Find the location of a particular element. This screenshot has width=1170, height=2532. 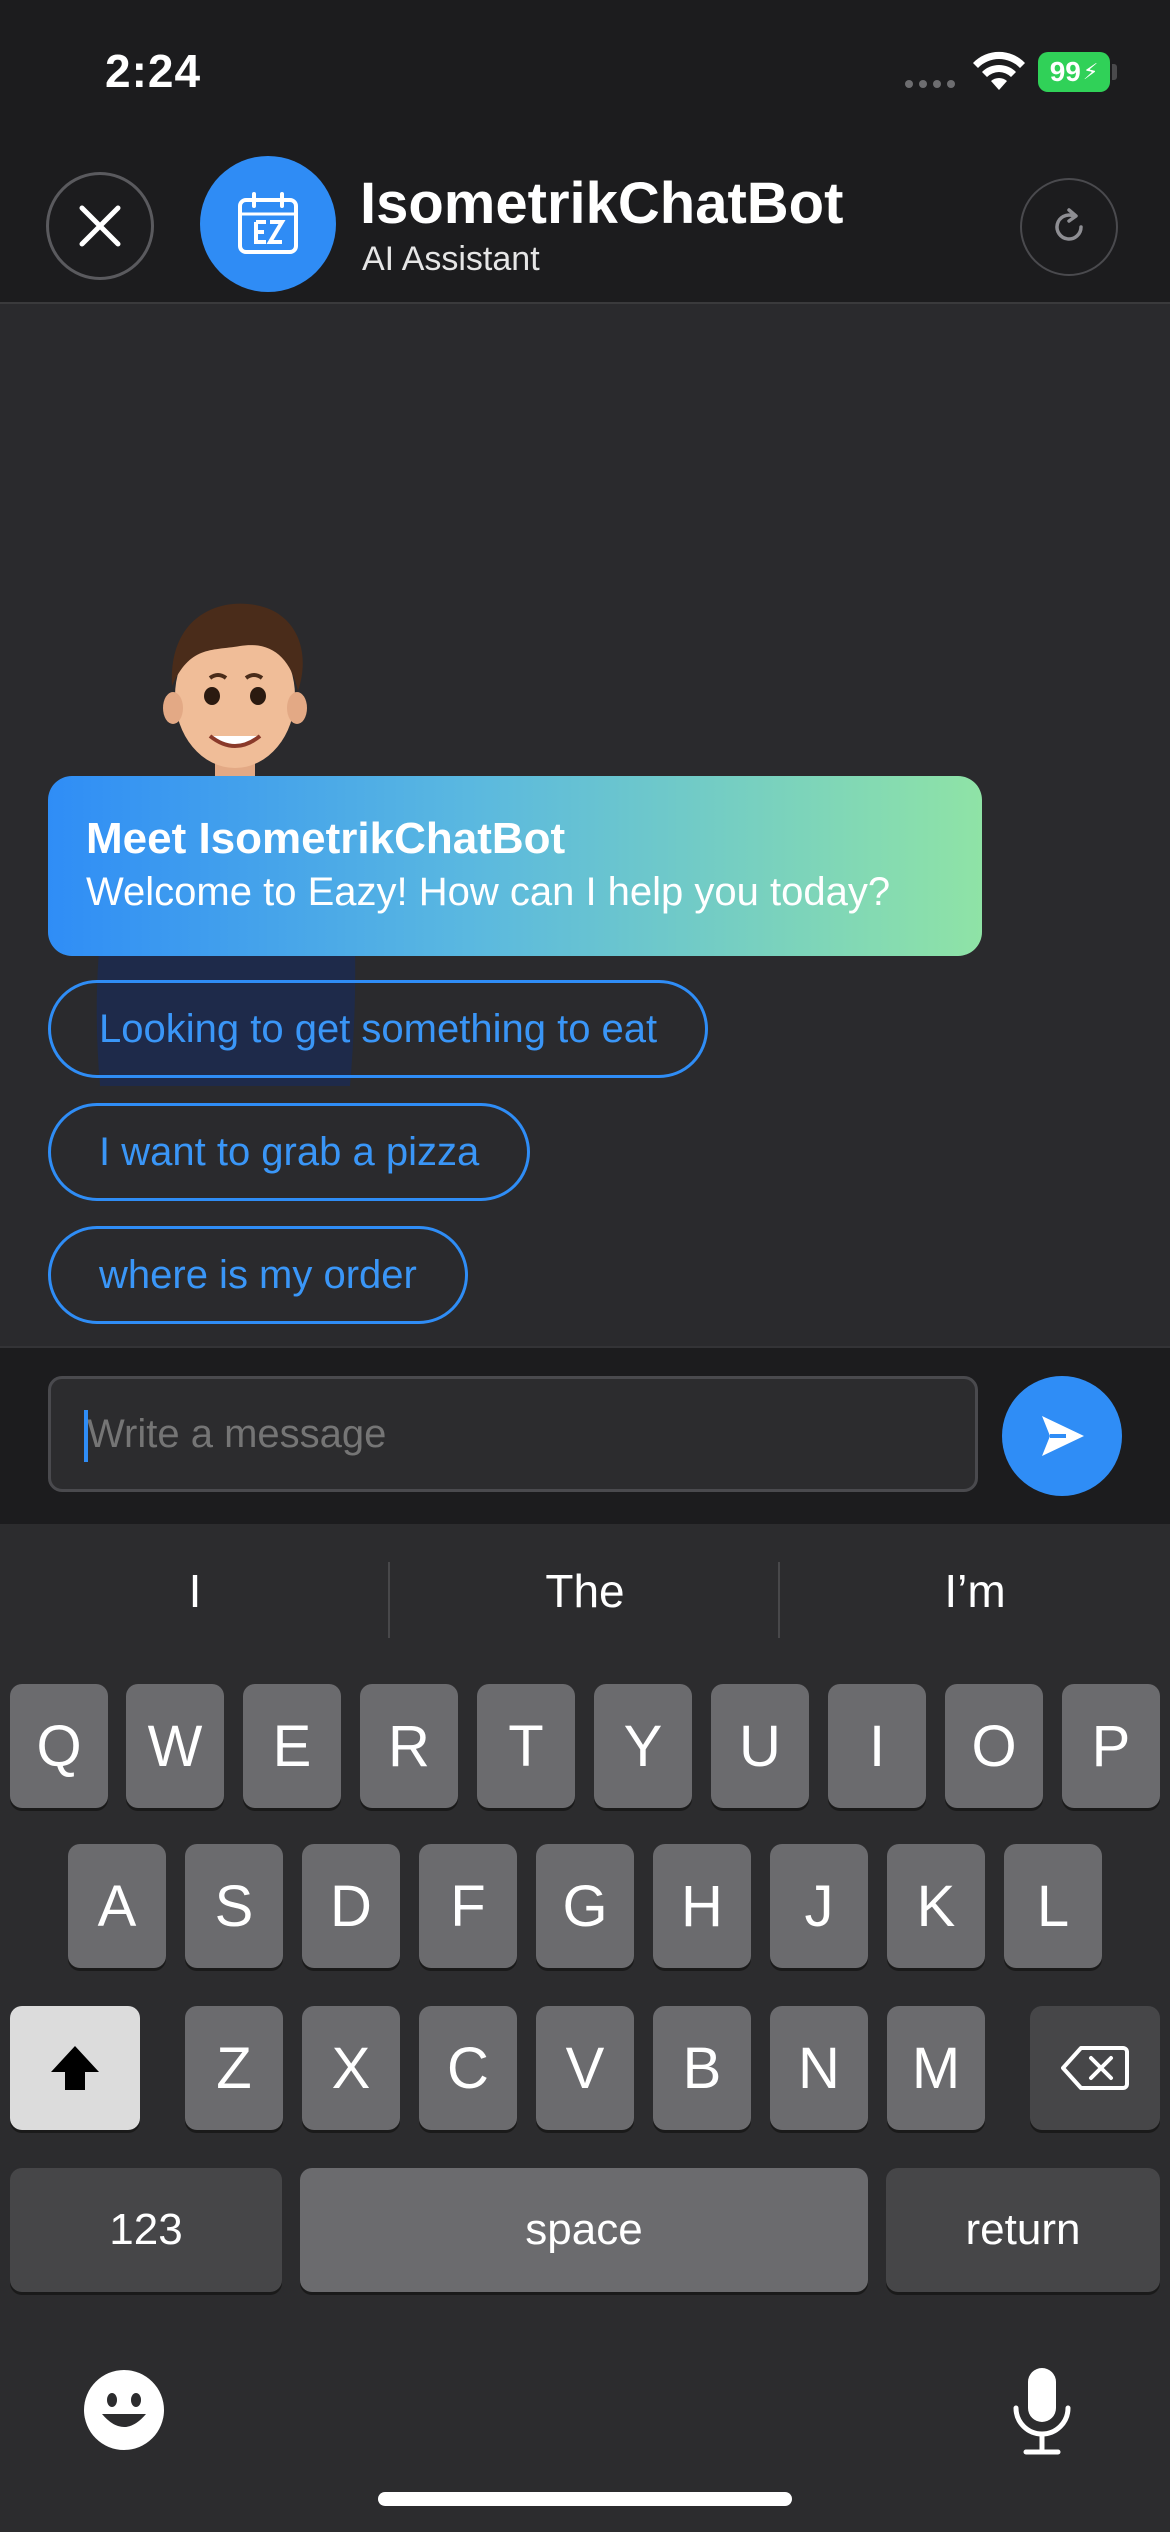

close-icon is located at coordinates (100, 226).